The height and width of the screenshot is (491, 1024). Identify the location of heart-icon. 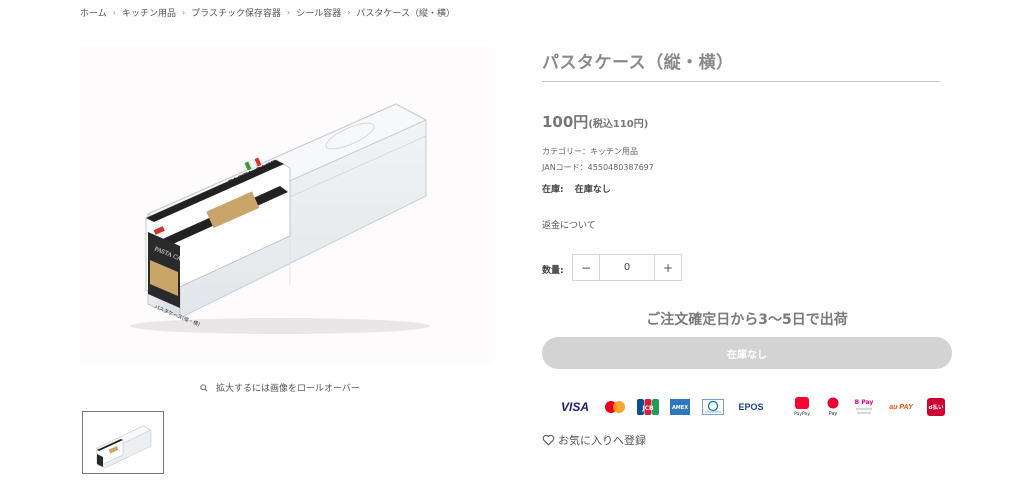
(548, 440).